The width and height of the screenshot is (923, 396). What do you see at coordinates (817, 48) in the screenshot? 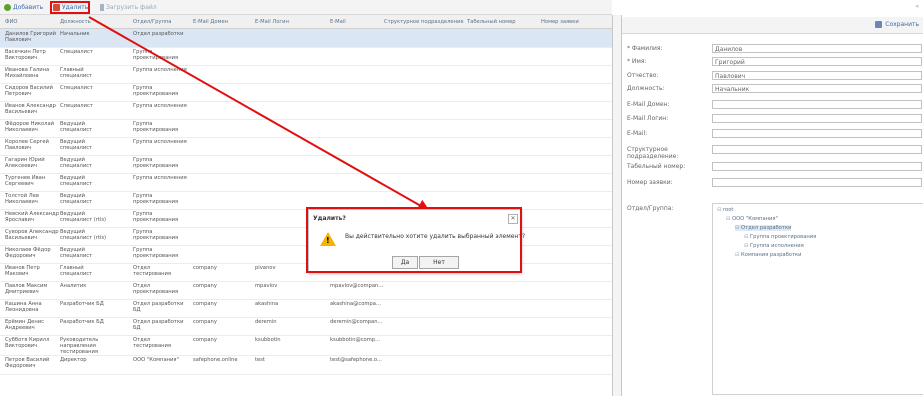
I see `field-input: Данилов` at bounding box center [817, 48].